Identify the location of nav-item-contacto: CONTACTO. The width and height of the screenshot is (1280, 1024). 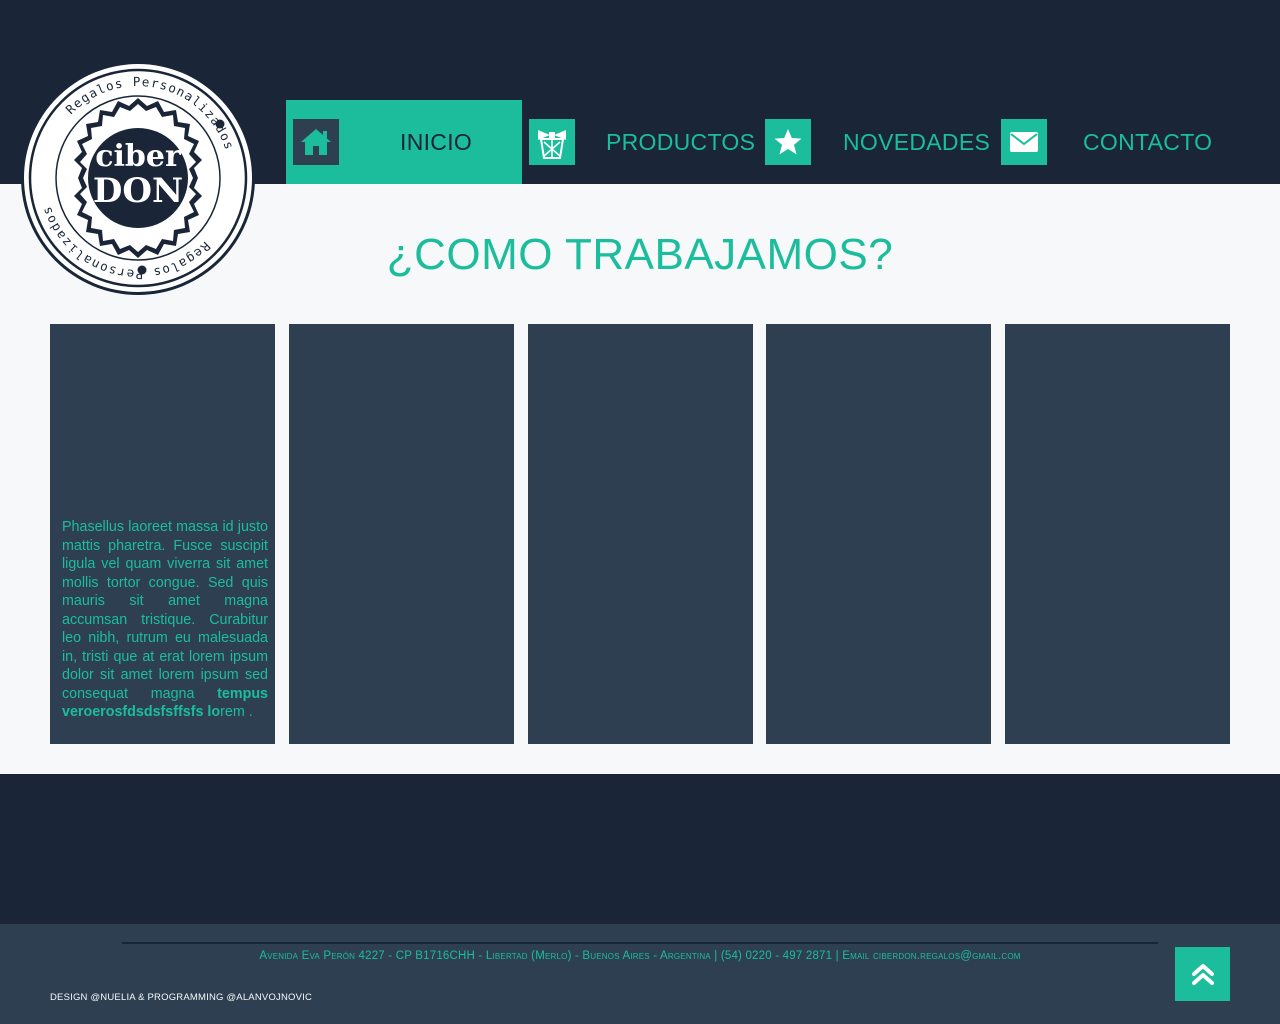
(1112, 142).